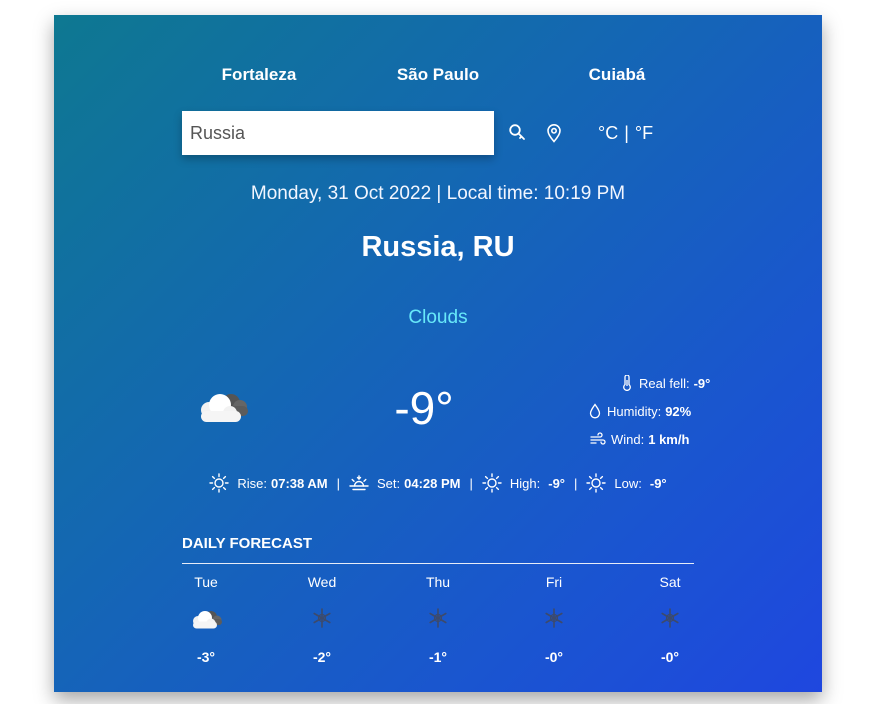  I want to click on wind-row: Wind: 1 km/h, so click(650, 439).